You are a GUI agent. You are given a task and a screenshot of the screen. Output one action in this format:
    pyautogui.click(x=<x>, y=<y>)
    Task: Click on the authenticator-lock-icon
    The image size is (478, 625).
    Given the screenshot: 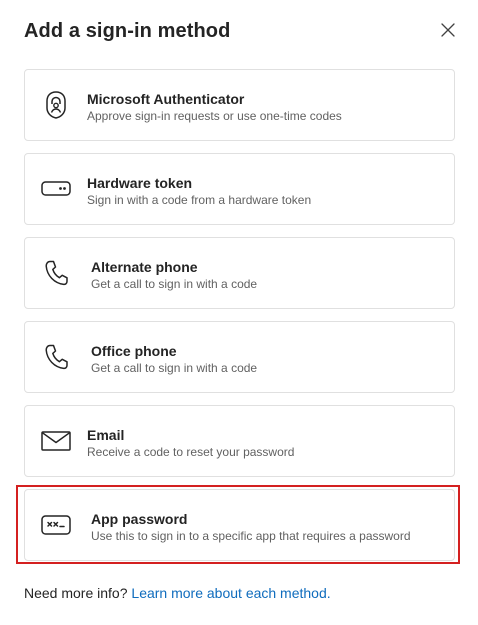 What is the action you would take?
    pyautogui.click(x=56, y=105)
    